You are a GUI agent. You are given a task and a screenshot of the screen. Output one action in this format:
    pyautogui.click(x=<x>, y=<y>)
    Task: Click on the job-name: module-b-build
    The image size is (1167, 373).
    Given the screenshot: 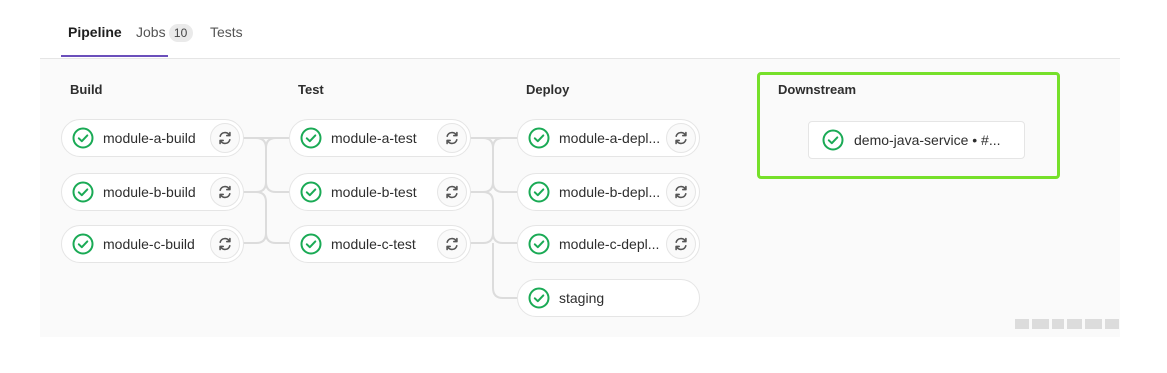 What is the action you would take?
    pyautogui.click(x=149, y=192)
    